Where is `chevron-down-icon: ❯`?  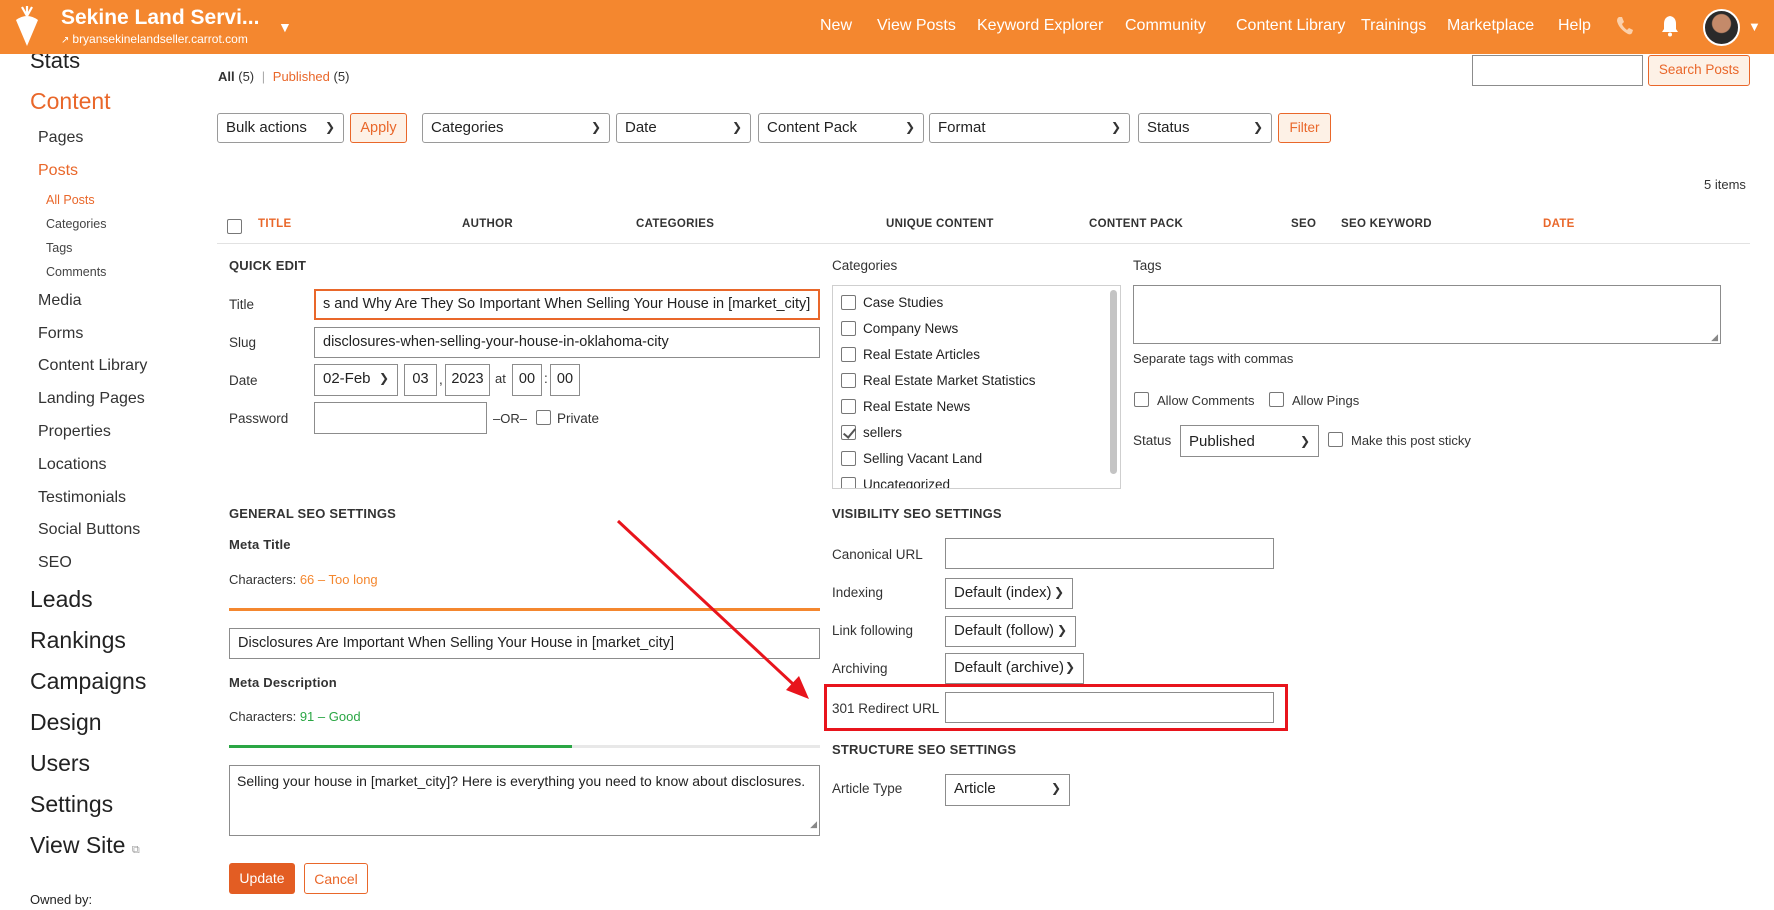
chevron-down-icon: ❯ is located at coordinates (736, 127).